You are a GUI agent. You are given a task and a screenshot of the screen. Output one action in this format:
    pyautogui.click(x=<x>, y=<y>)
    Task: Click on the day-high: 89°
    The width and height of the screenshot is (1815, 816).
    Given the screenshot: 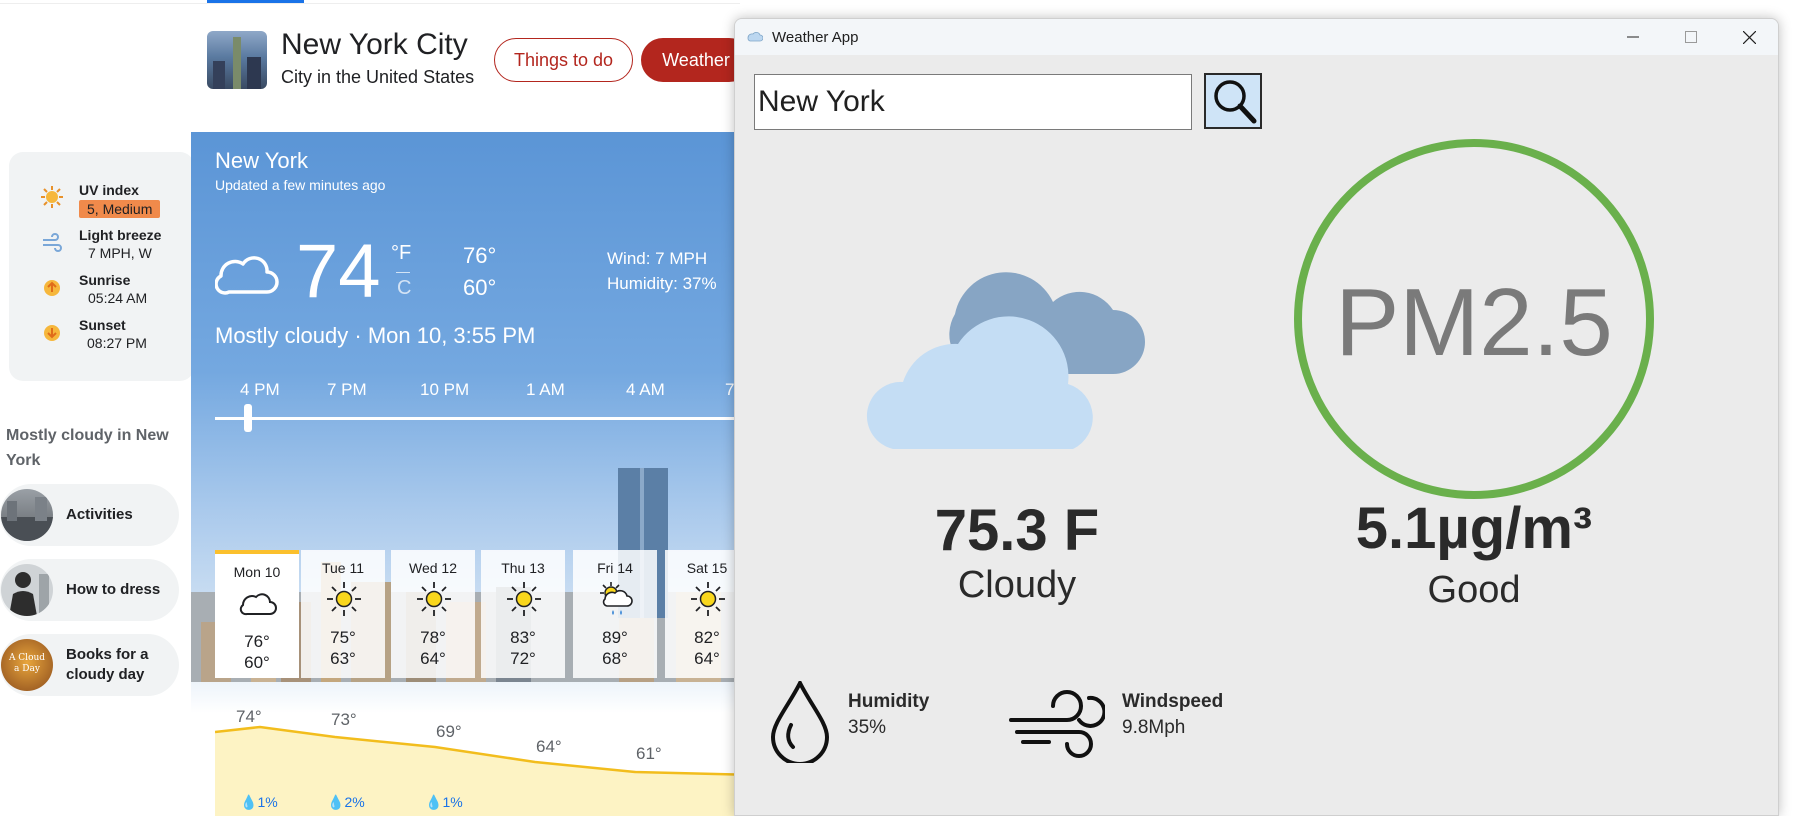 What is the action you would take?
    pyautogui.click(x=615, y=637)
    